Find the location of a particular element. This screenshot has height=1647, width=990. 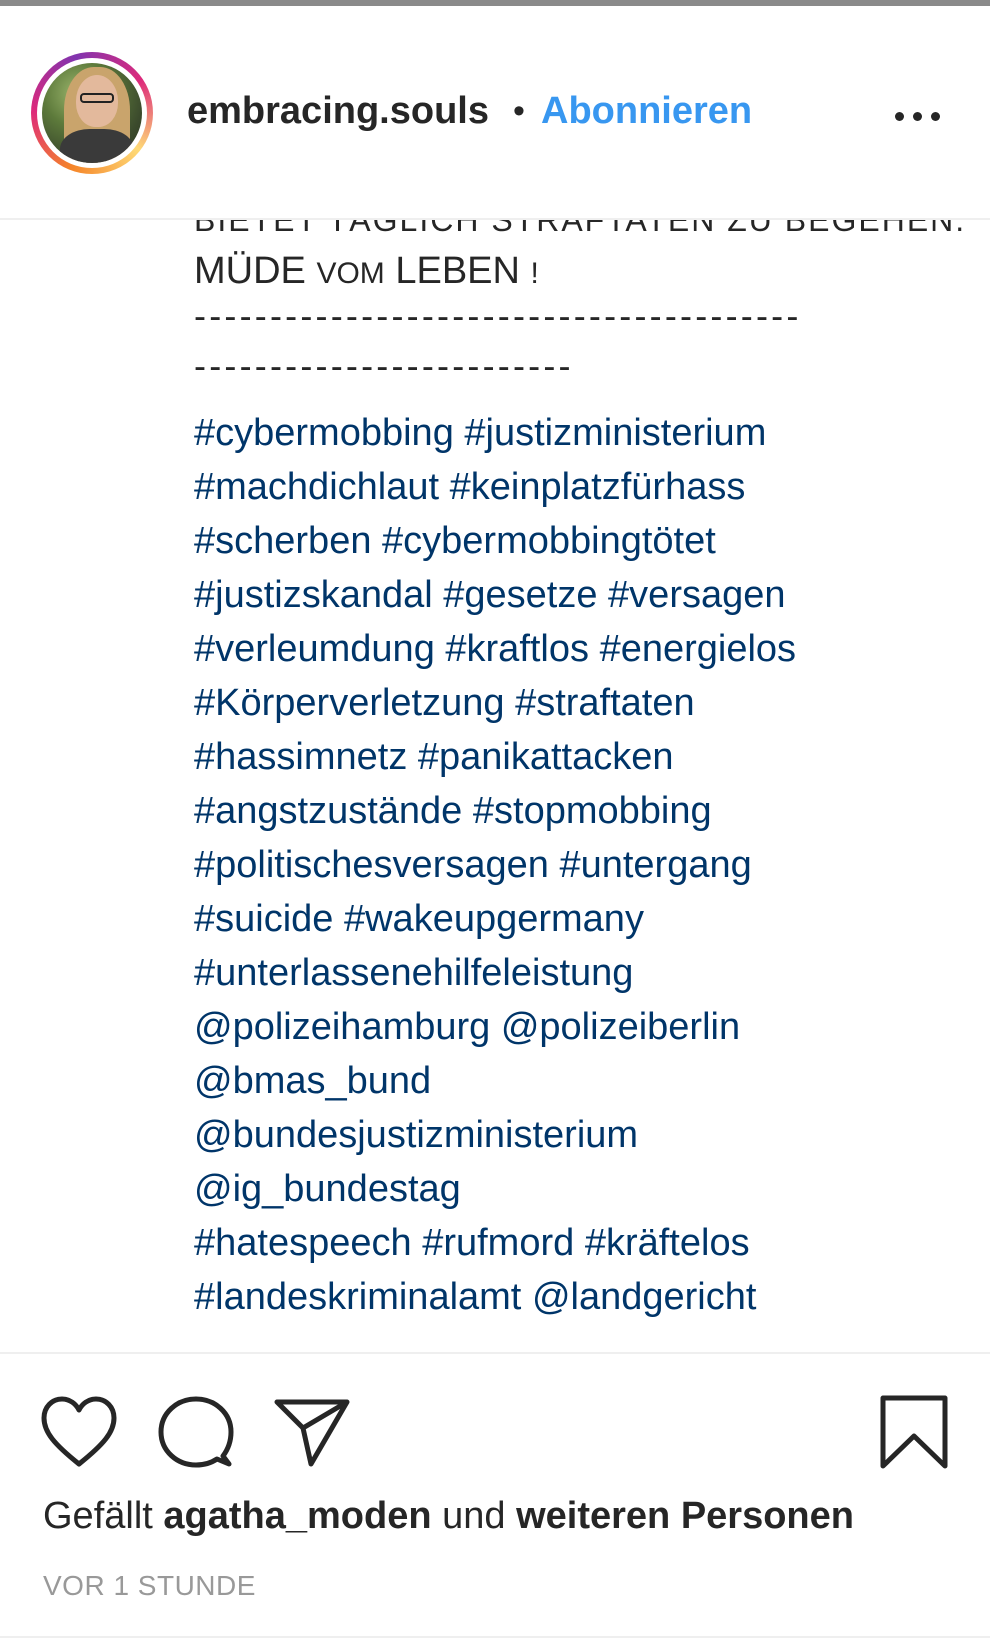

avatar-glasses is located at coordinates (97, 98).